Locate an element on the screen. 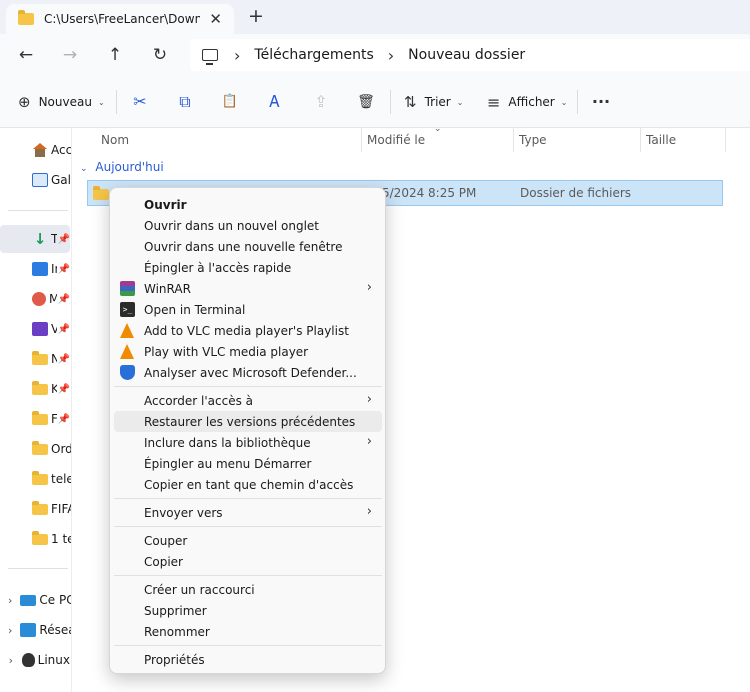 This screenshot has width=750, height=692. sort-button: ⇅ Trier ⌄ is located at coordinates (433, 102).